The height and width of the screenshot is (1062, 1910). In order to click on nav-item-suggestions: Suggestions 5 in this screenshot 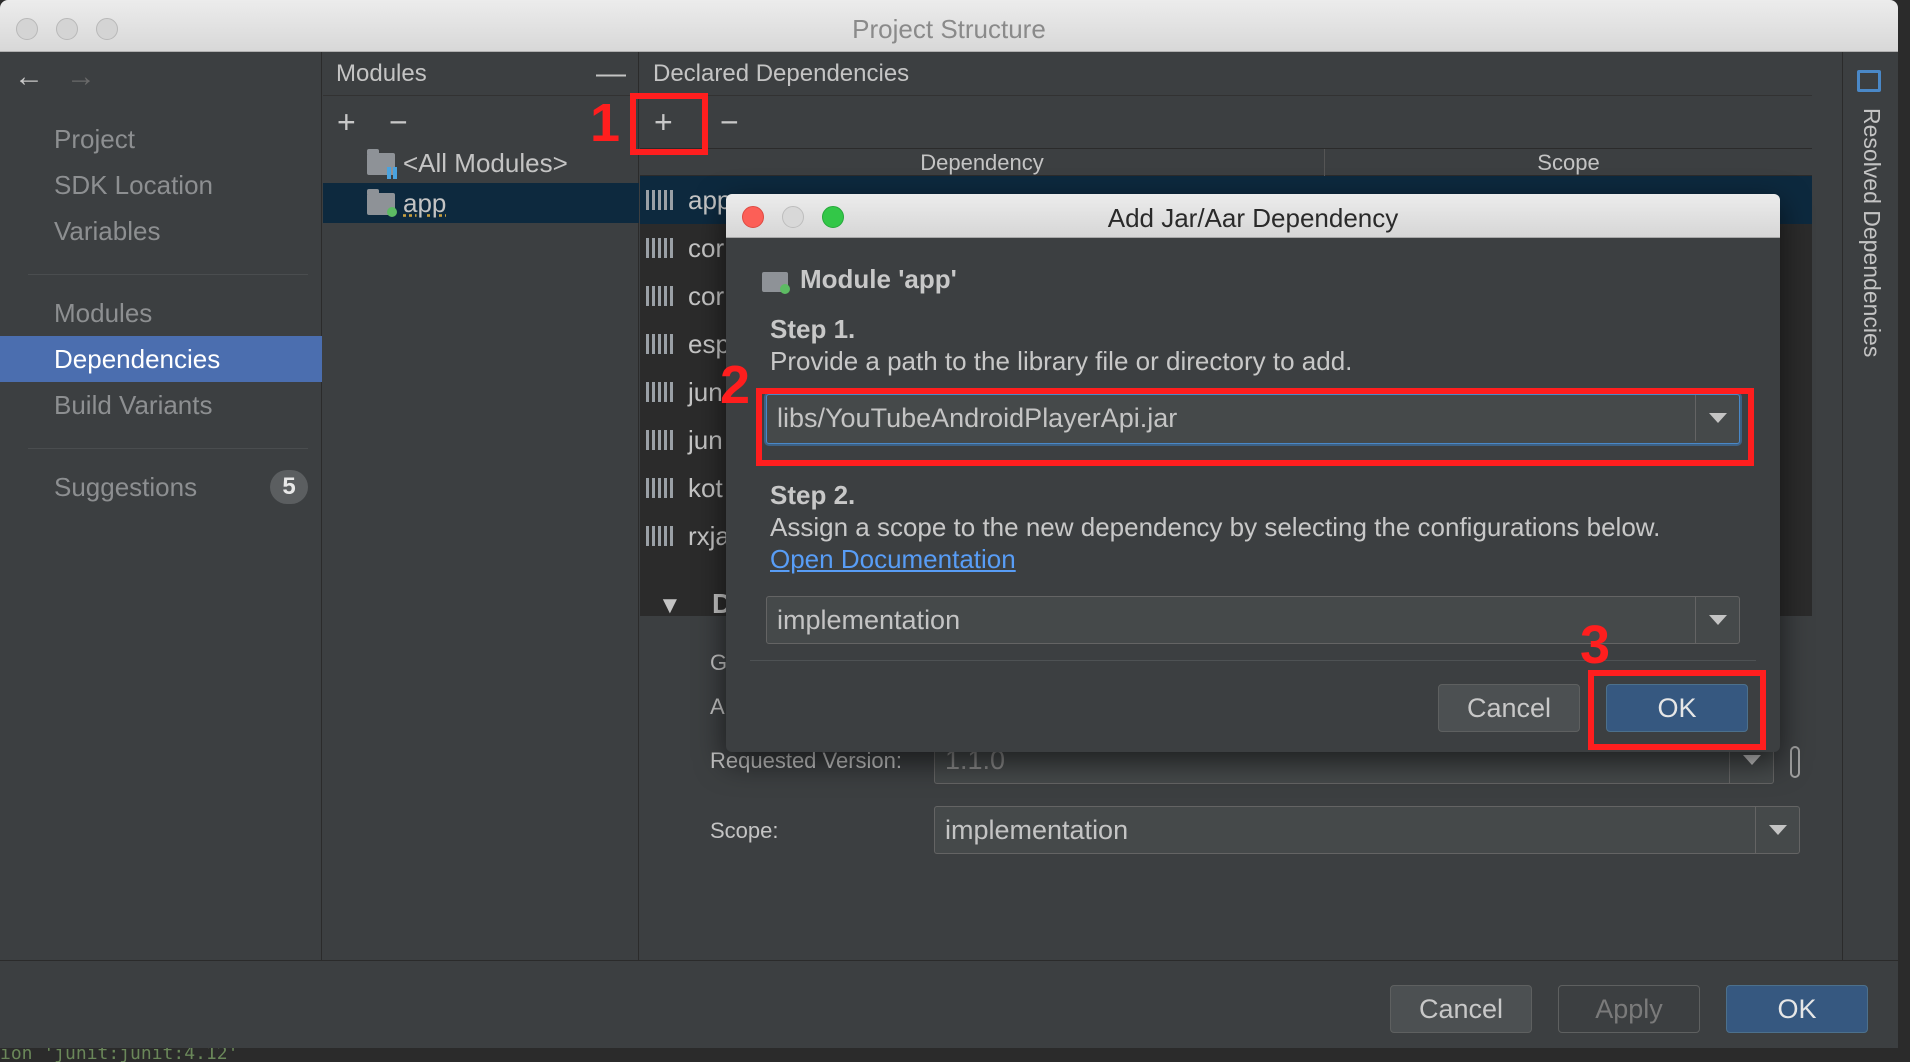, I will do `click(161, 487)`.